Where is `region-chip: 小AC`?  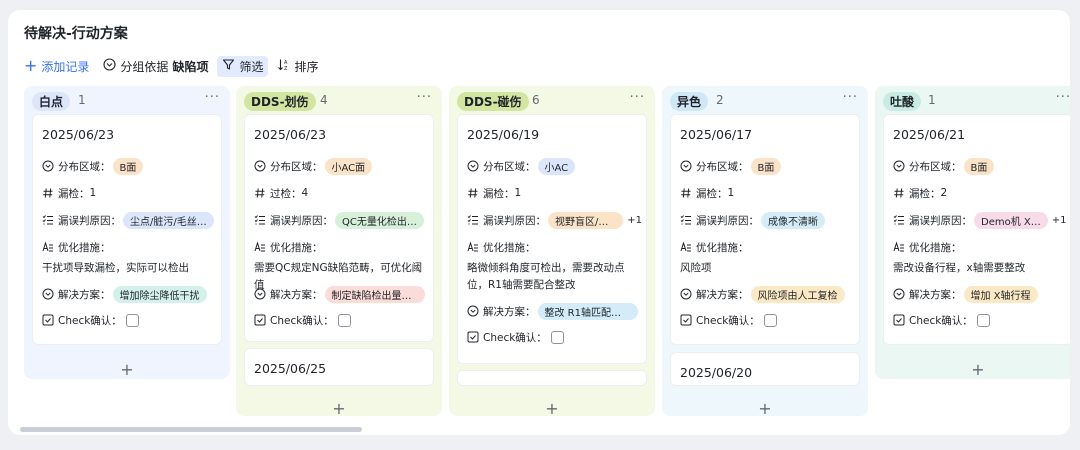
region-chip: 小AC is located at coordinates (556, 166).